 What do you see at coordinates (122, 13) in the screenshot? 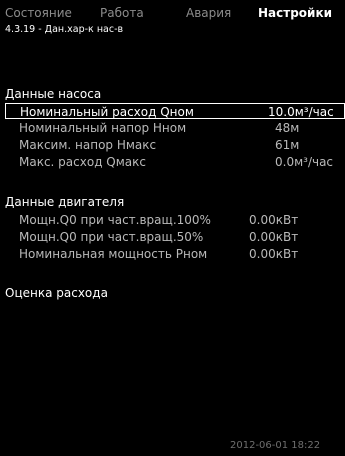
I see `tab-operation: Работа` at bounding box center [122, 13].